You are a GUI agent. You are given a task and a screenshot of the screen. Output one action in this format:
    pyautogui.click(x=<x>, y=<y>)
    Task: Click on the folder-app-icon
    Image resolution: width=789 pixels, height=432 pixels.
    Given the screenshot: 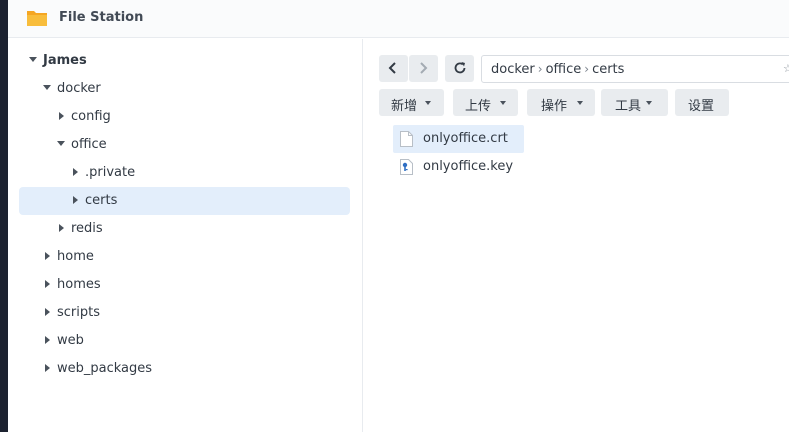 What is the action you would take?
    pyautogui.click(x=37, y=18)
    